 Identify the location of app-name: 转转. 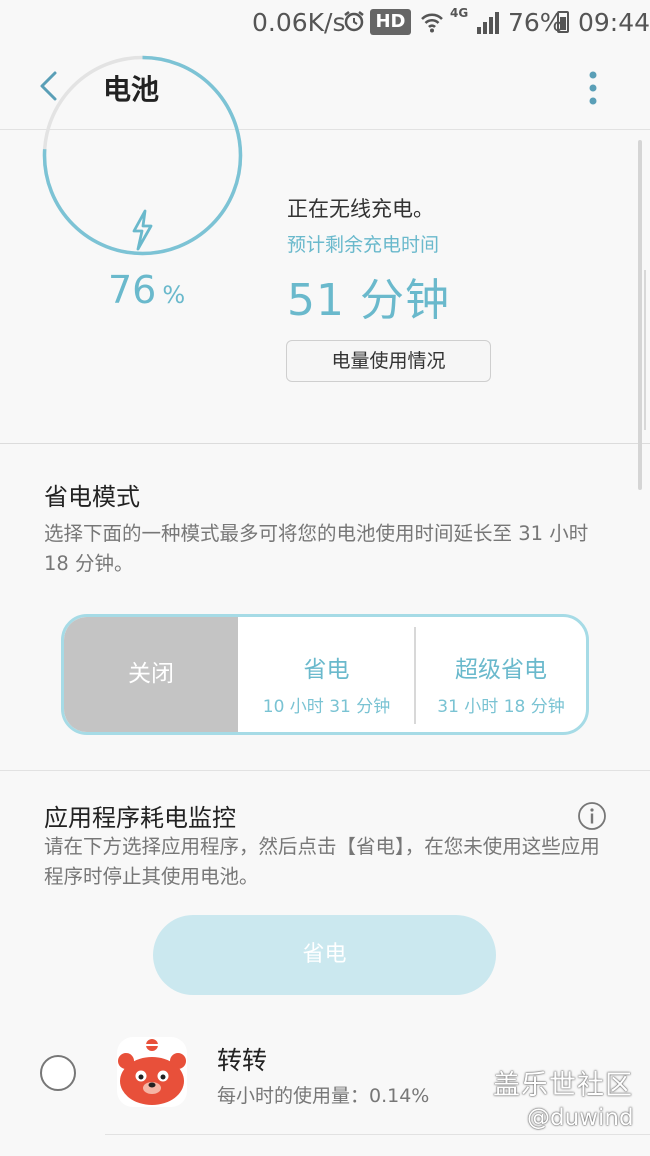
(242, 1060).